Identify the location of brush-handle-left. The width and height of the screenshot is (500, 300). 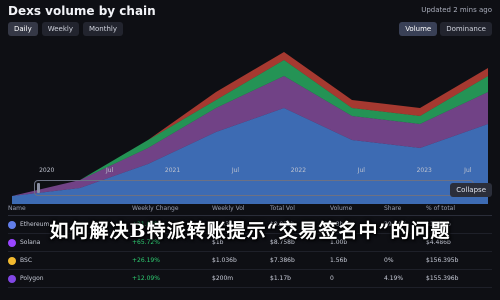
(38, 188).